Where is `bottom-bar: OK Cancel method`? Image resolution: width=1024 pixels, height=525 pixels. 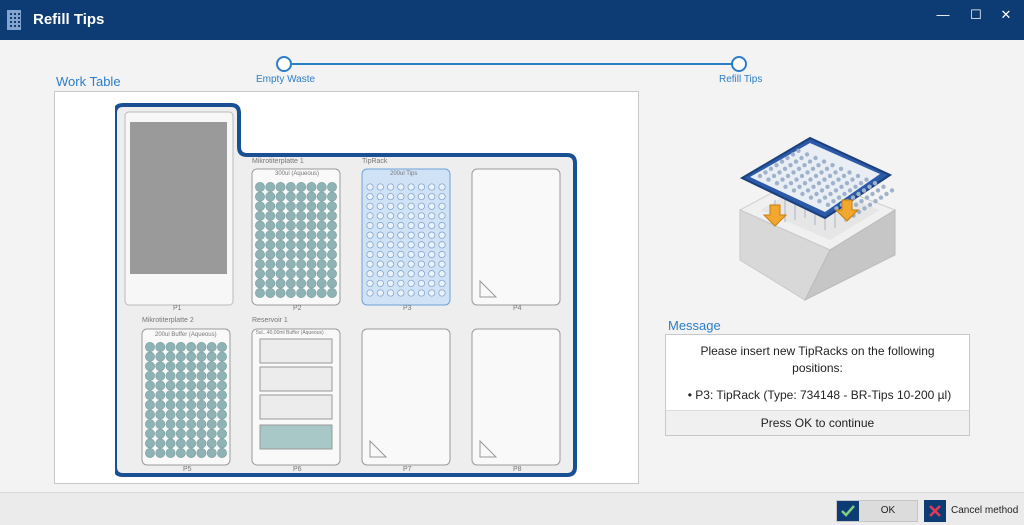 bottom-bar: OK Cancel method is located at coordinates (512, 508).